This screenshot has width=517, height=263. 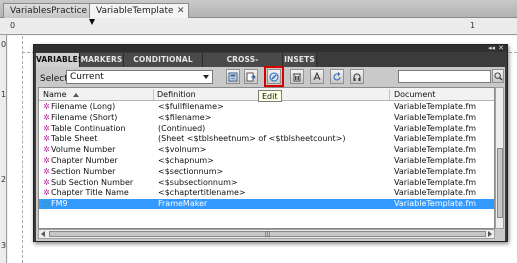 What do you see at coordinates (206, 77) in the screenshot?
I see `chevron-down-icon` at bounding box center [206, 77].